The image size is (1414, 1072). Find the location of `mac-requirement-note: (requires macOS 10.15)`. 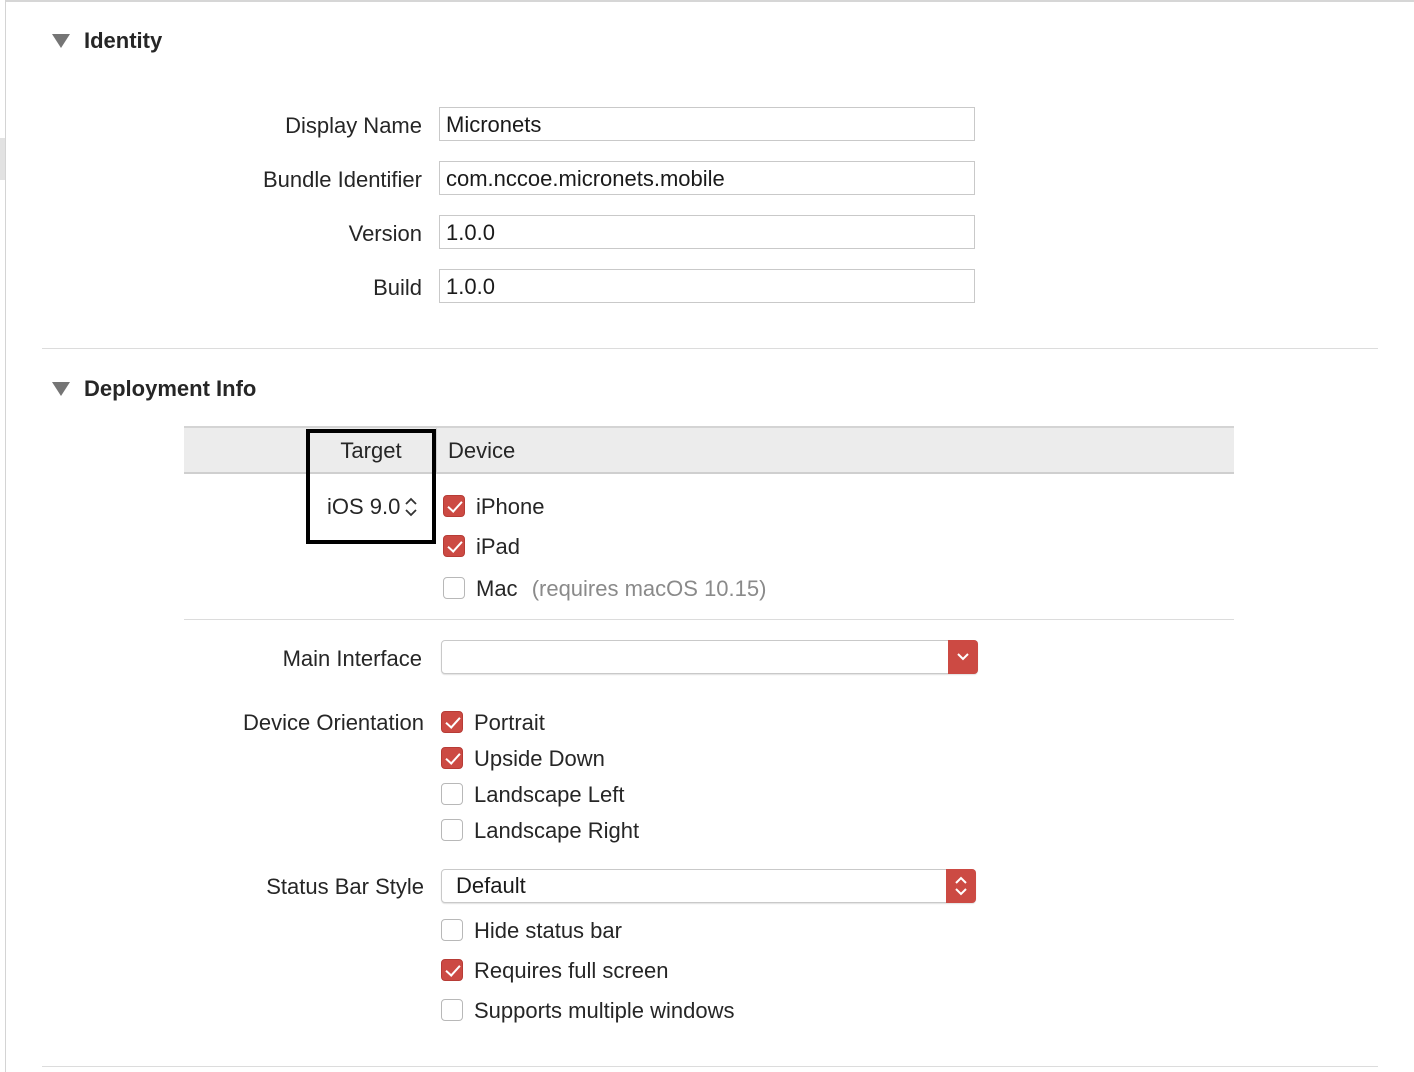

mac-requirement-note: (requires macOS 10.15) is located at coordinates (649, 588).